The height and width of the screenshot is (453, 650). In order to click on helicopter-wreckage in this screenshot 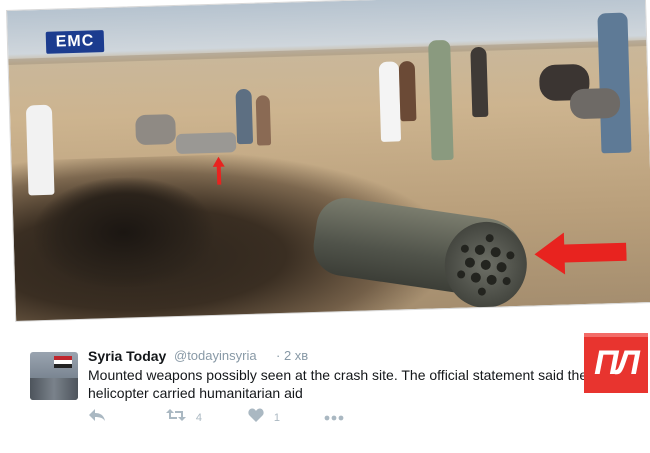, I will do `click(124, 232)`.